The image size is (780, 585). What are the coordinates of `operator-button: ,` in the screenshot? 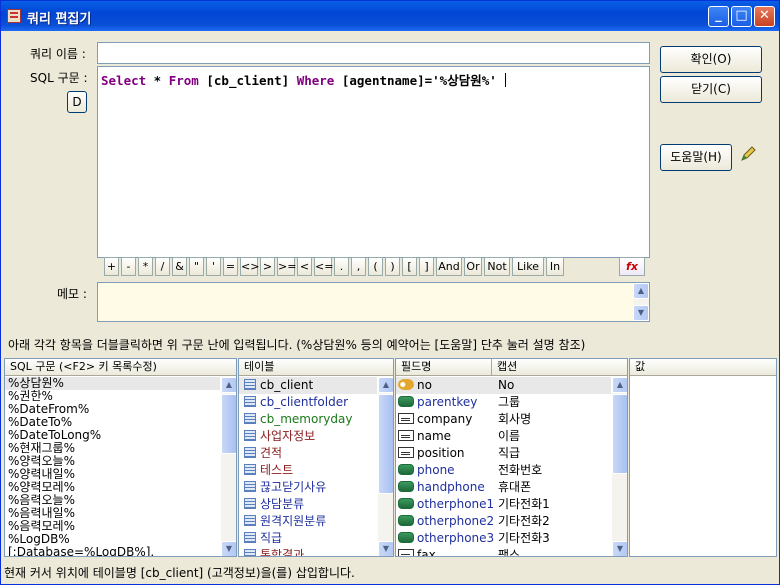 It's located at (358, 266).